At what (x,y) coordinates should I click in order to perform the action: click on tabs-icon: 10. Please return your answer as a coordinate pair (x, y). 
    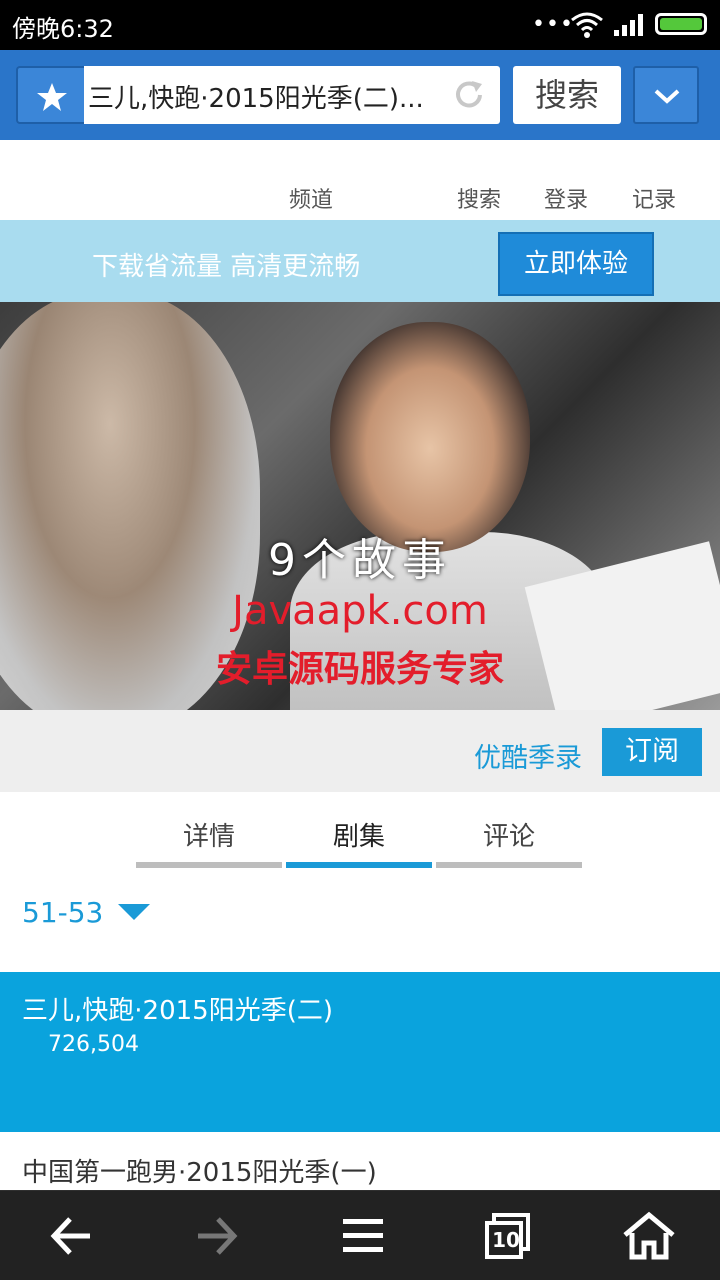
    Looking at the image, I should click on (512, 1236).